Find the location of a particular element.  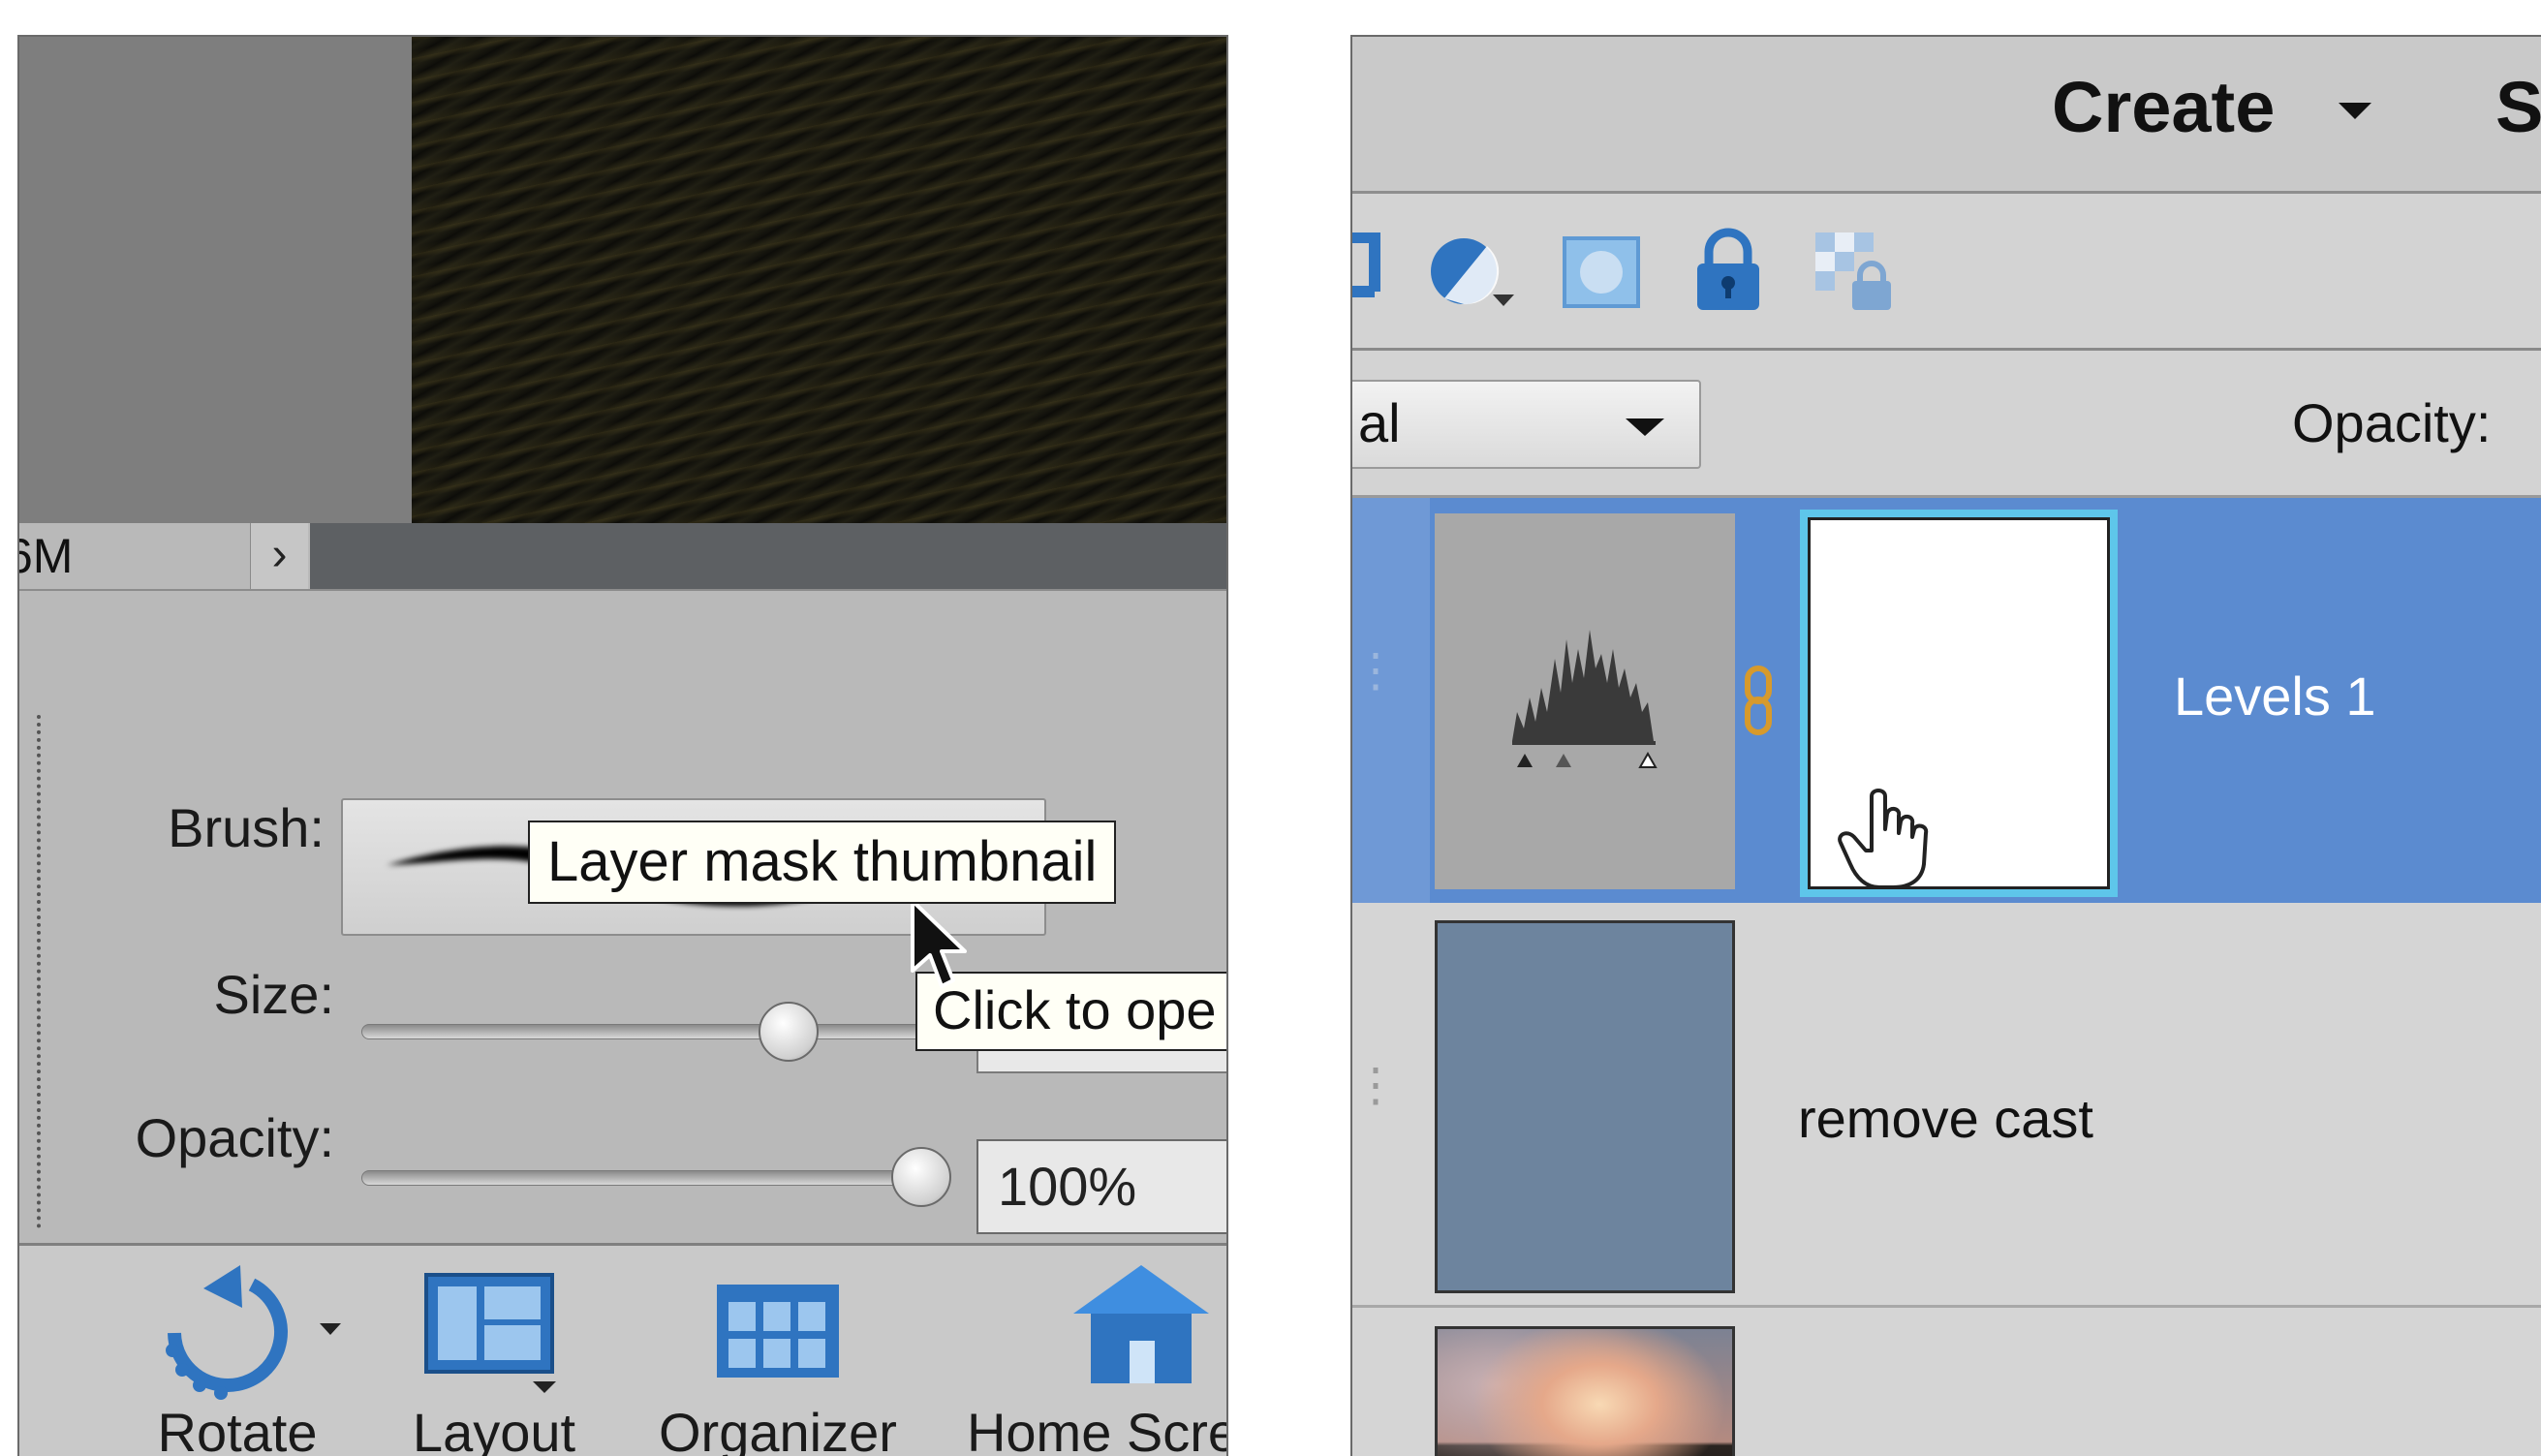

layer-row-background is located at coordinates (1946, 1383).